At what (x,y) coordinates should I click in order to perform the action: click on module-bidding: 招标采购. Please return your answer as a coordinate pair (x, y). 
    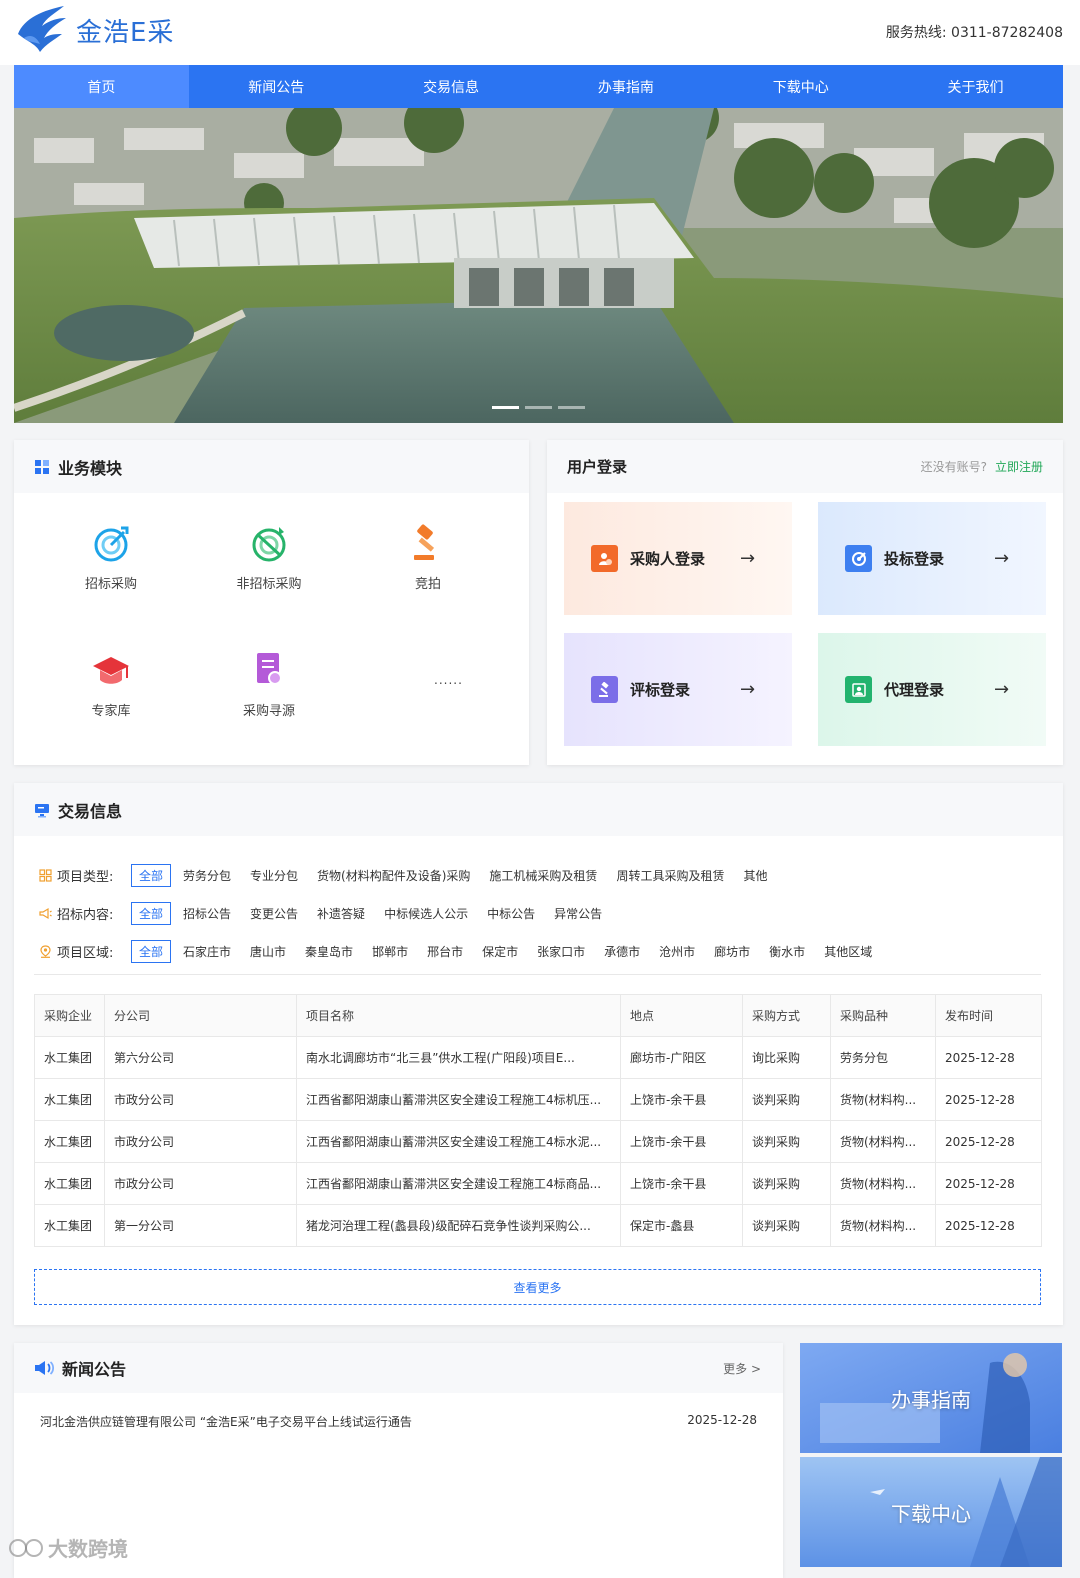
    Looking at the image, I should click on (111, 557).